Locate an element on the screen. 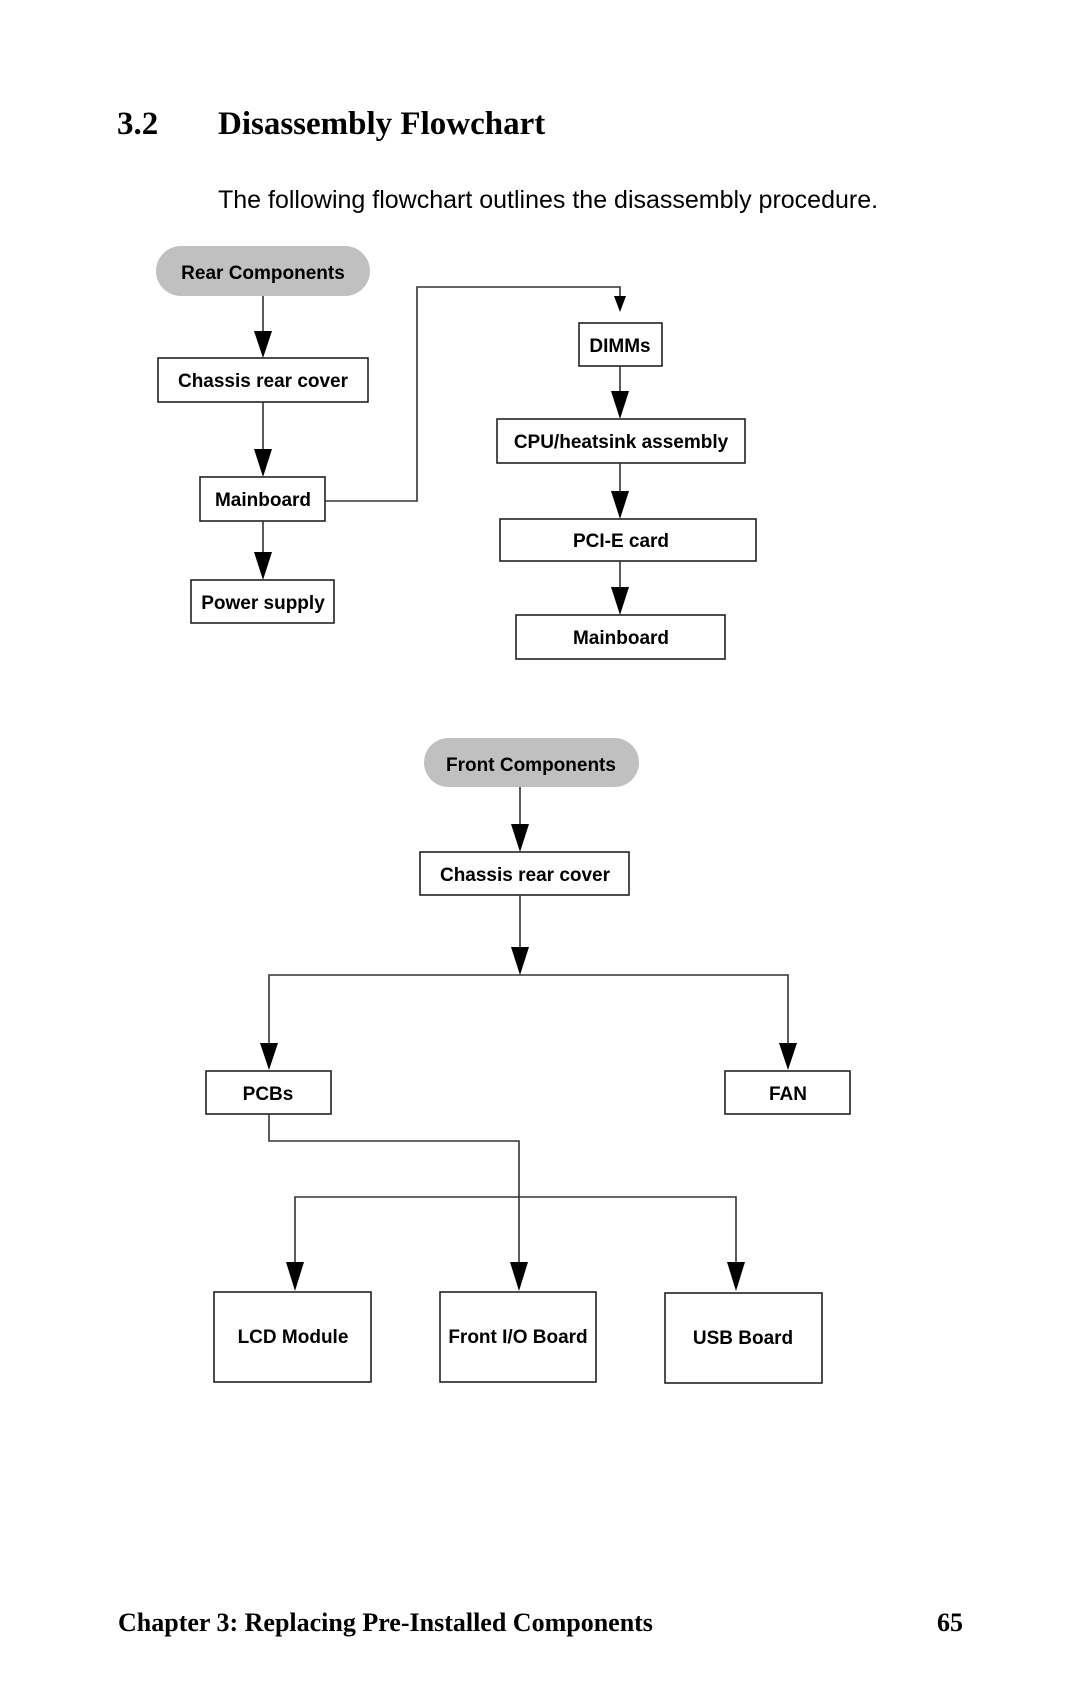  front-chassis-node: Chassis rear cover is located at coordinates (524, 873).